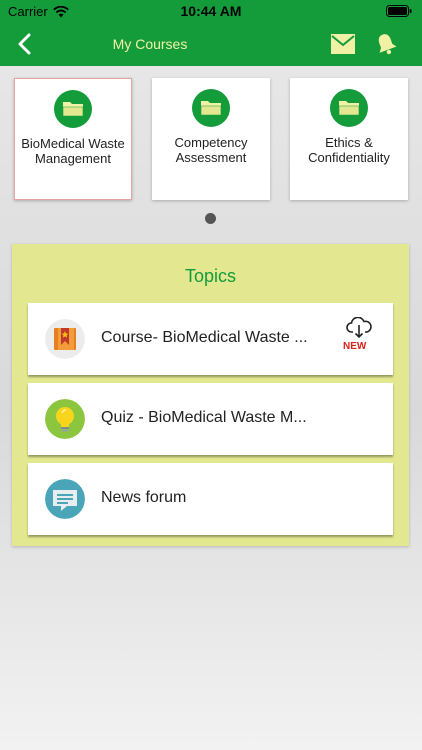 Image resolution: width=422 pixels, height=750 pixels. I want to click on status-bar: Carrier 10:44 AM, so click(211, 11).